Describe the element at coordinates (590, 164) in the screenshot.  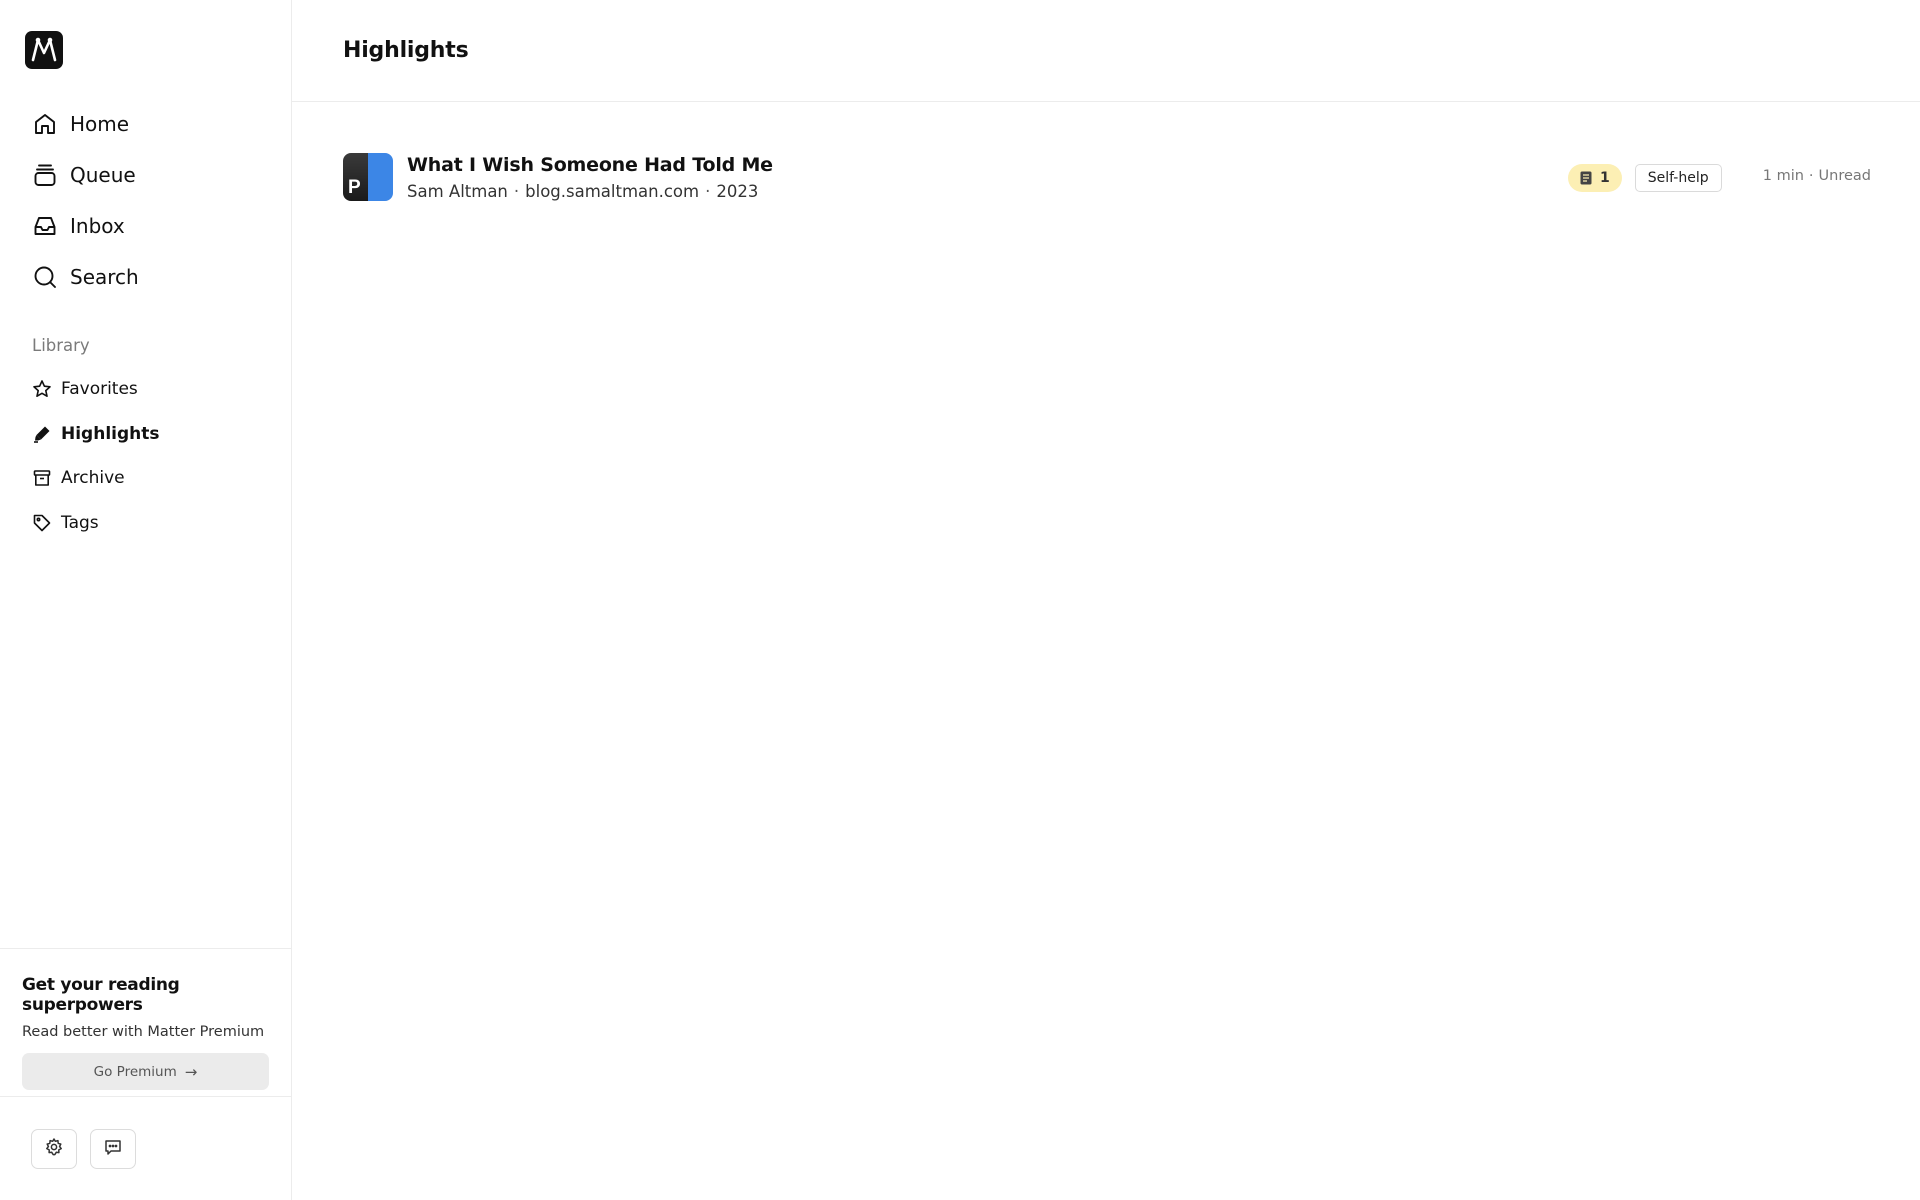
I see `article-title: What I Wish Someone Had Told Me` at that location.